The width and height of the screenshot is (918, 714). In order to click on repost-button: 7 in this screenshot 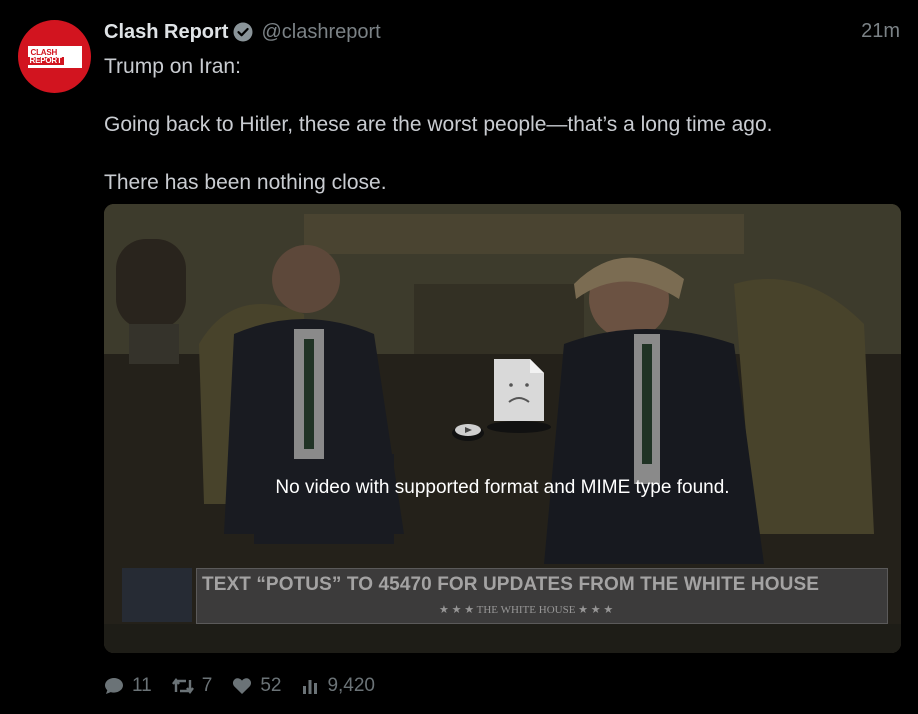, I will do `click(192, 686)`.